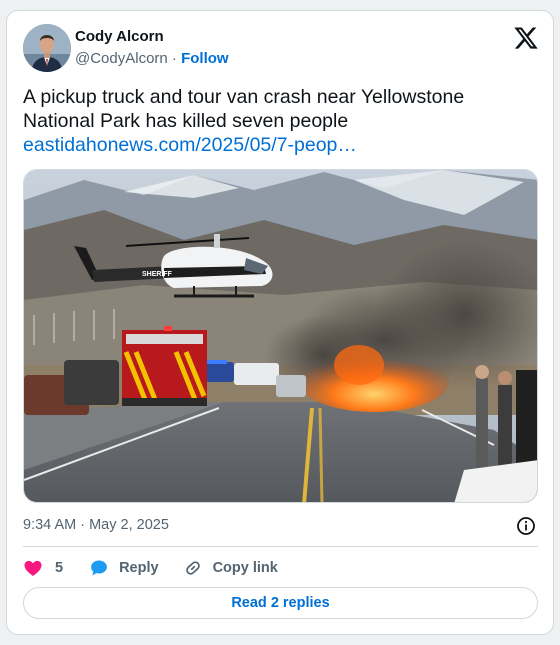 The image size is (560, 645). Describe the element at coordinates (121, 58) in the screenshot. I see `handle: @CodyAlcorn` at that location.